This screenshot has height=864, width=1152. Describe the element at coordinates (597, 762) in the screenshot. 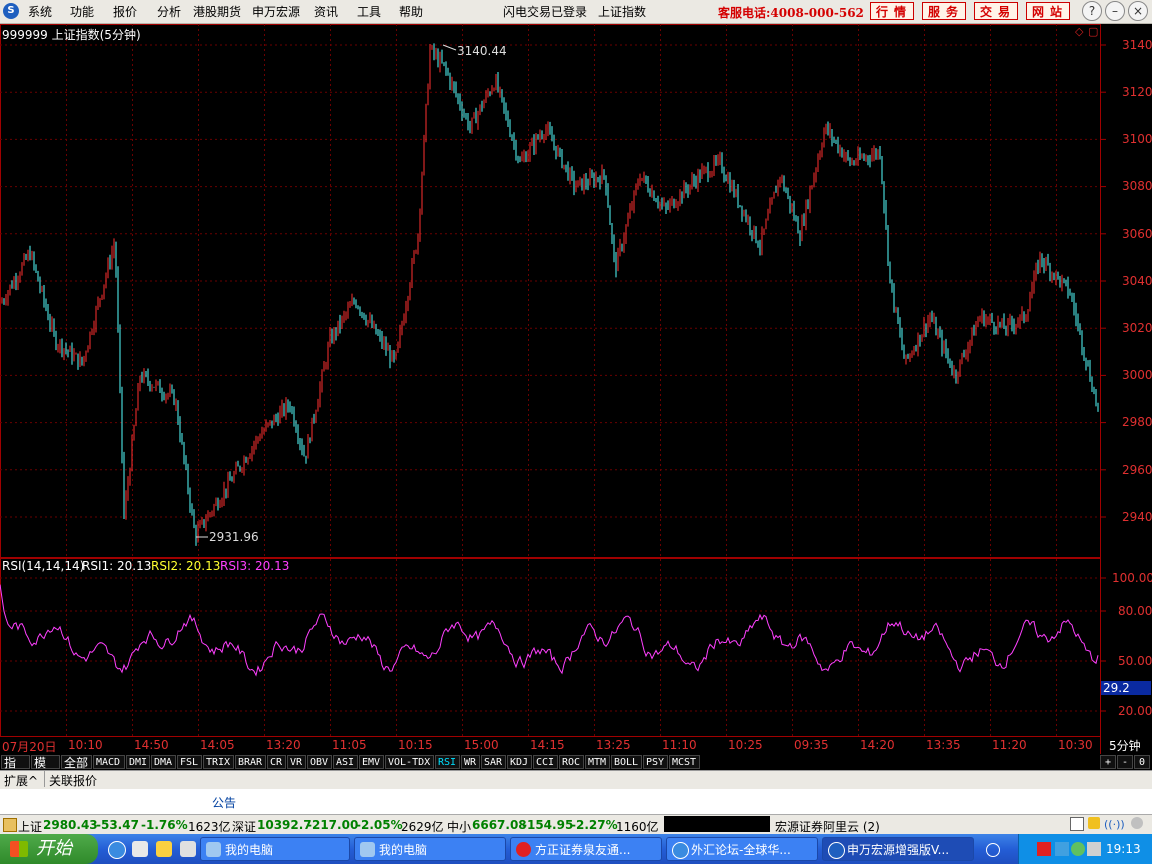

I see `tab-mtm: MTM` at that location.